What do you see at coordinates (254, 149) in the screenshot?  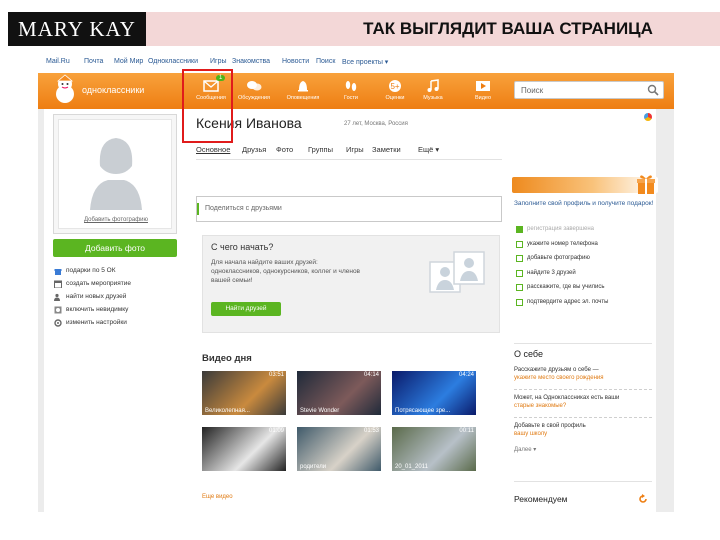 I see `tab-friends: Друзья` at bounding box center [254, 149].